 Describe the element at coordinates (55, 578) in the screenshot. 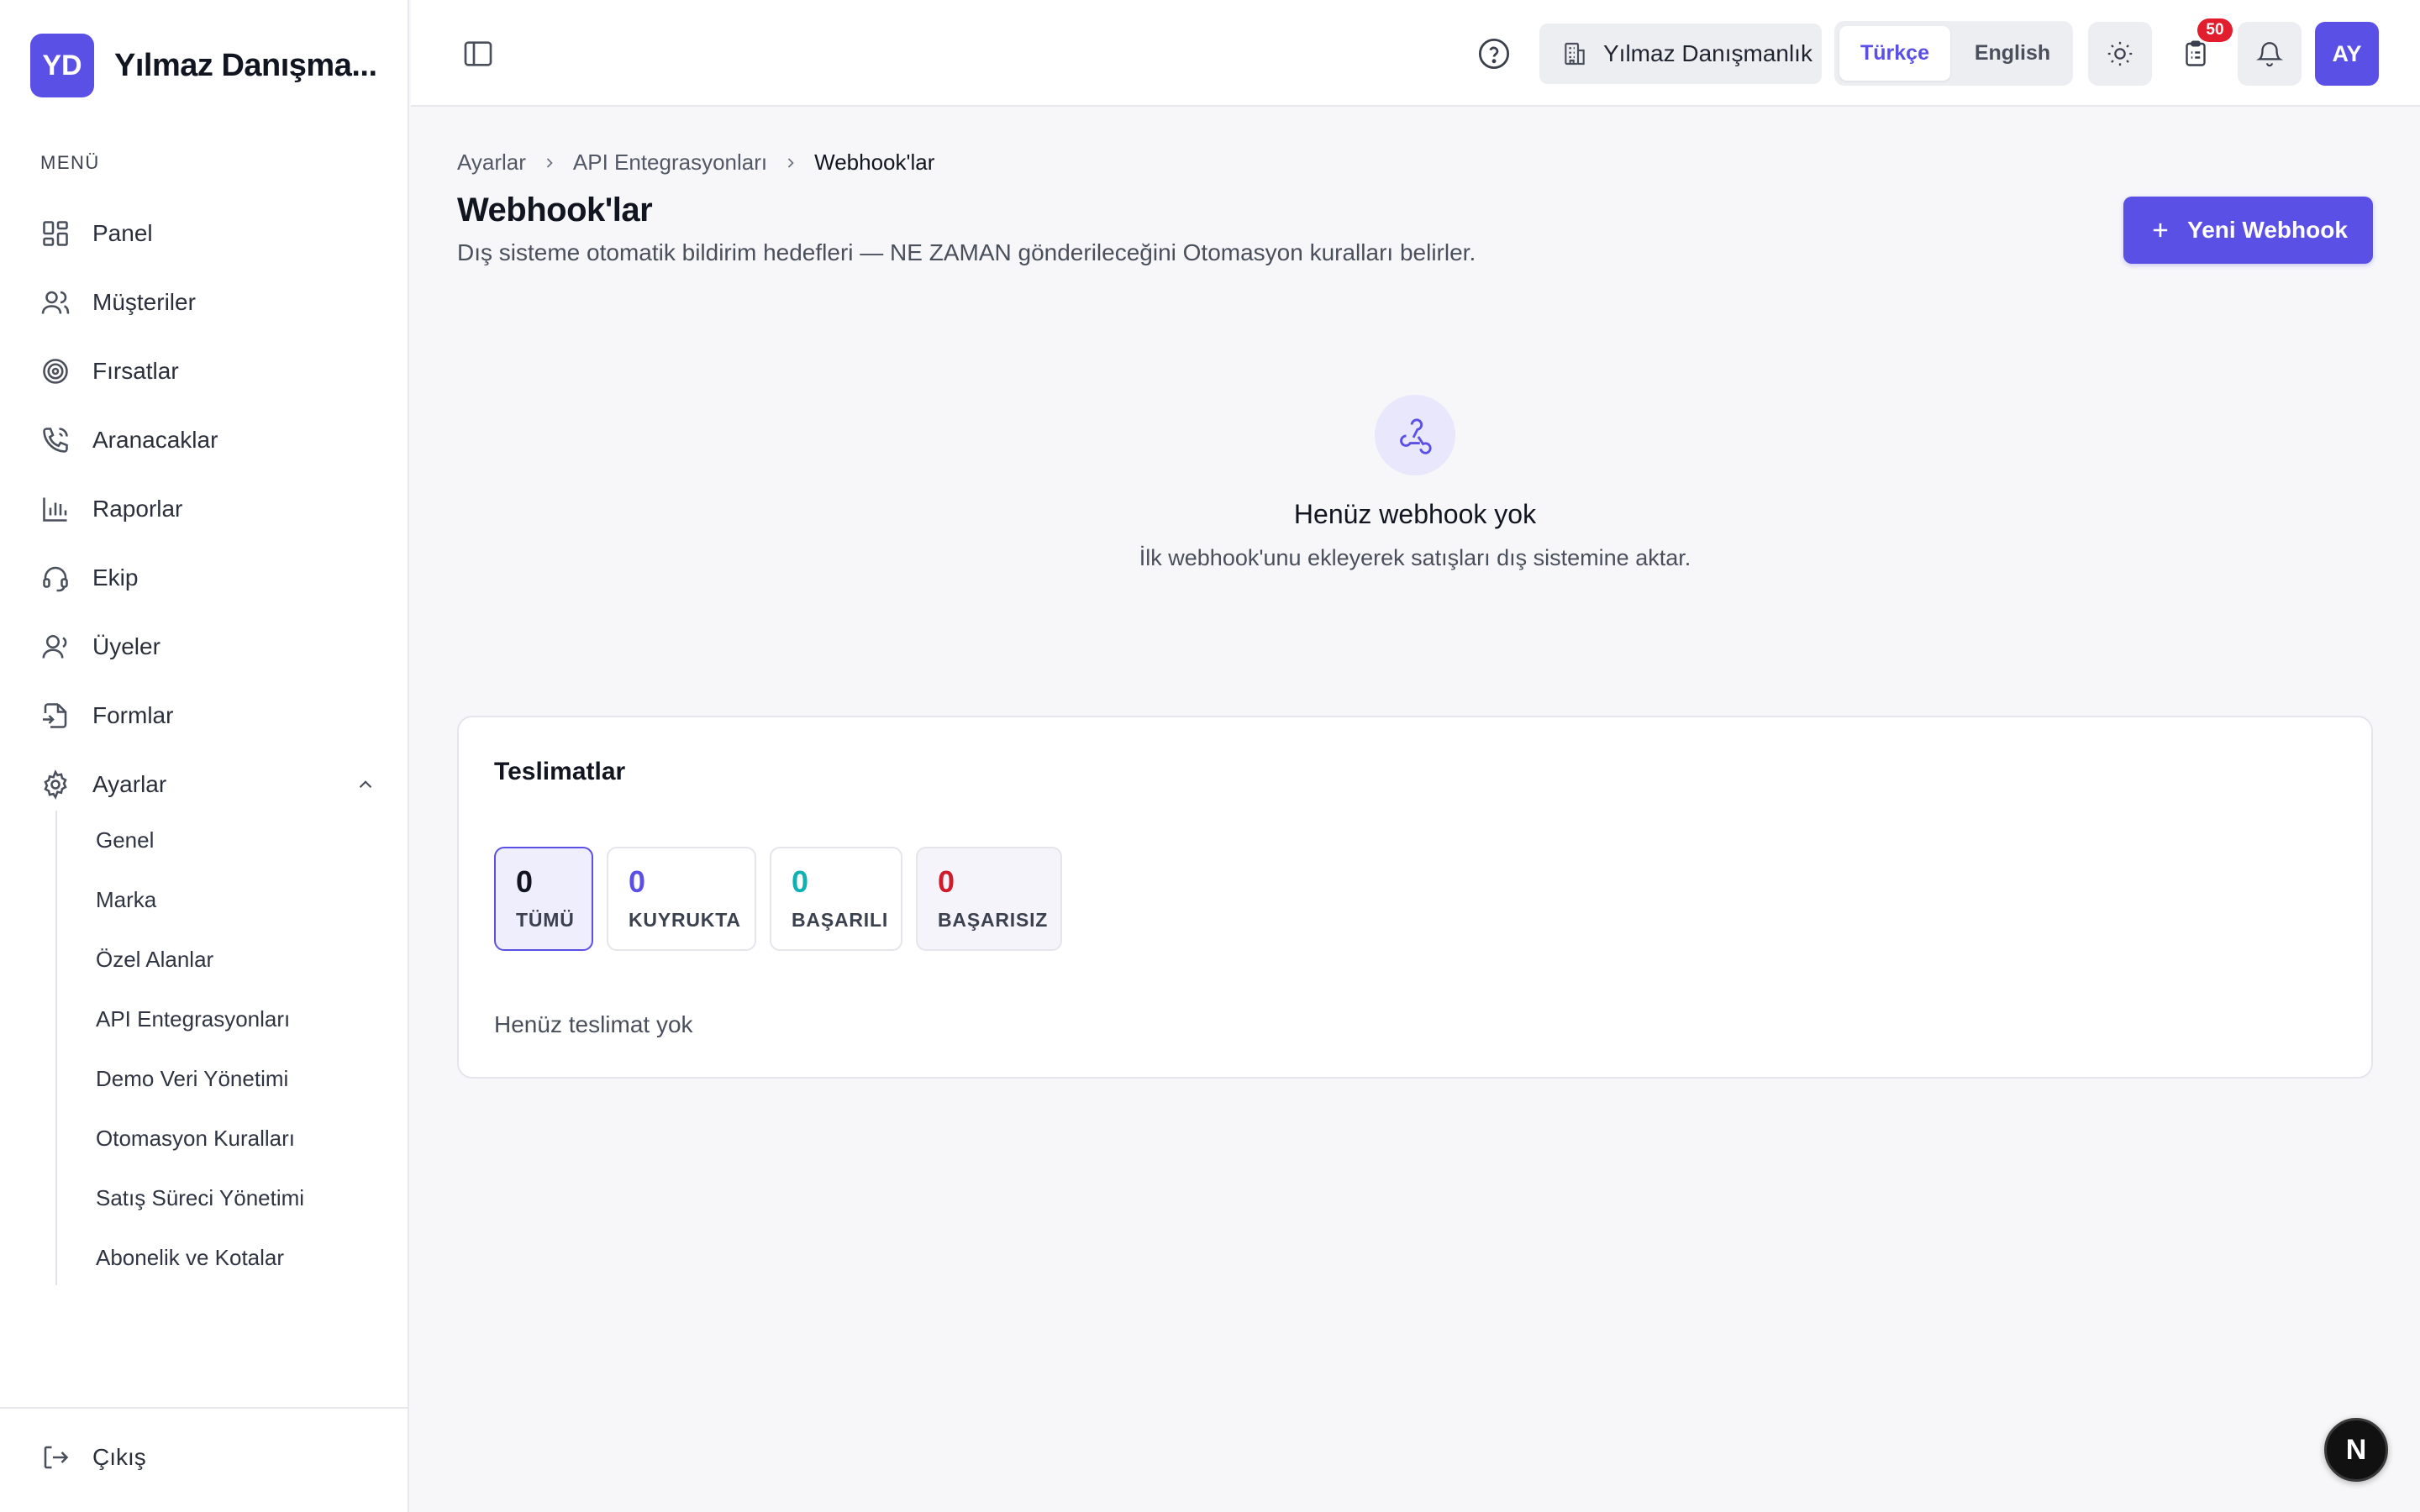

I see `headset-icon` at that location.